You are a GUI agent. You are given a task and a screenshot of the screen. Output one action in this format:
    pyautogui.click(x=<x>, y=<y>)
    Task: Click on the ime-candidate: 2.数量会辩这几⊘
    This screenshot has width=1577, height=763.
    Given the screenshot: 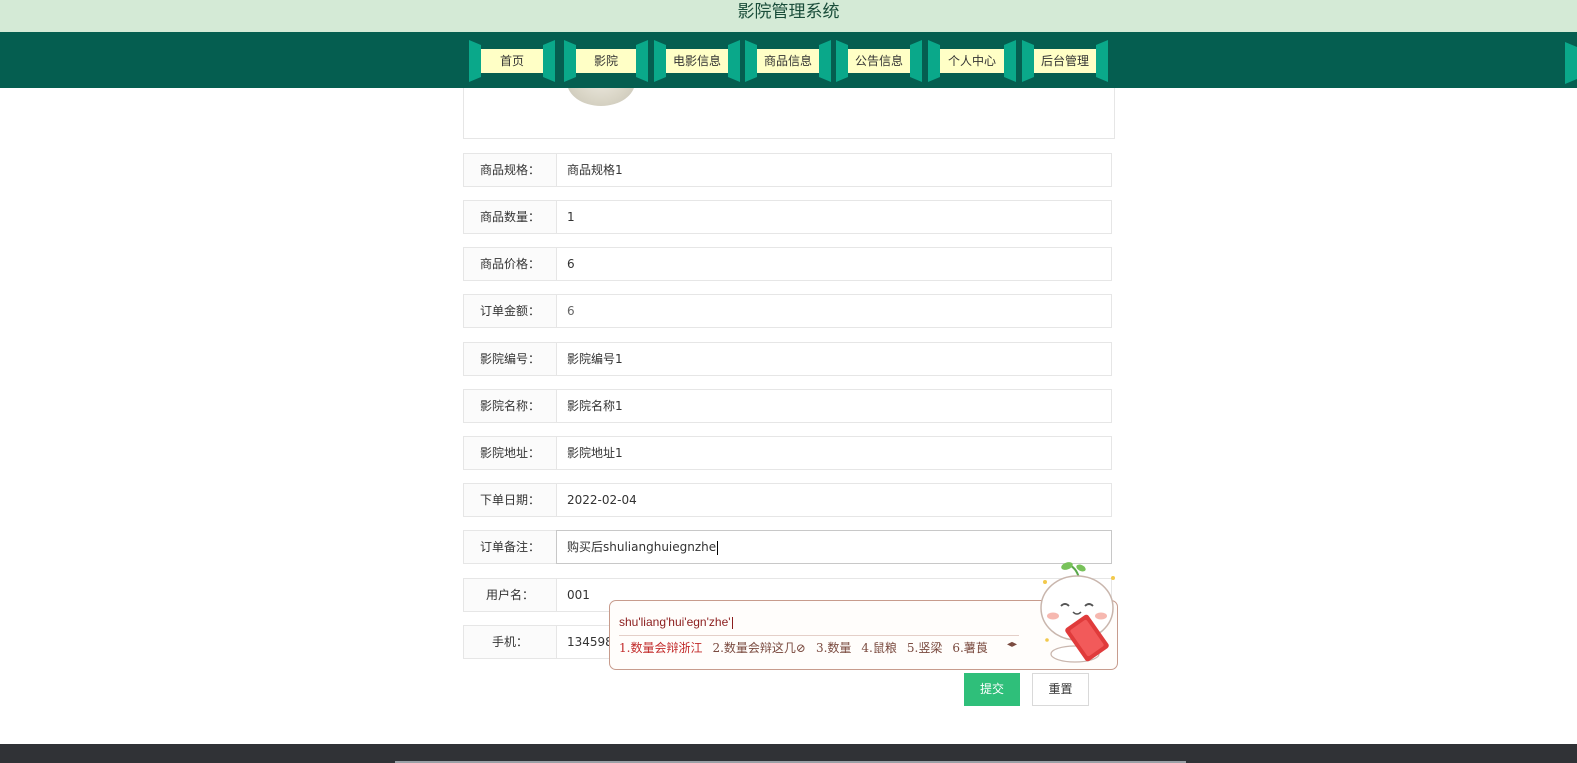 What is the action you would take?
    pyautogui.click(x=759, y=648)
    